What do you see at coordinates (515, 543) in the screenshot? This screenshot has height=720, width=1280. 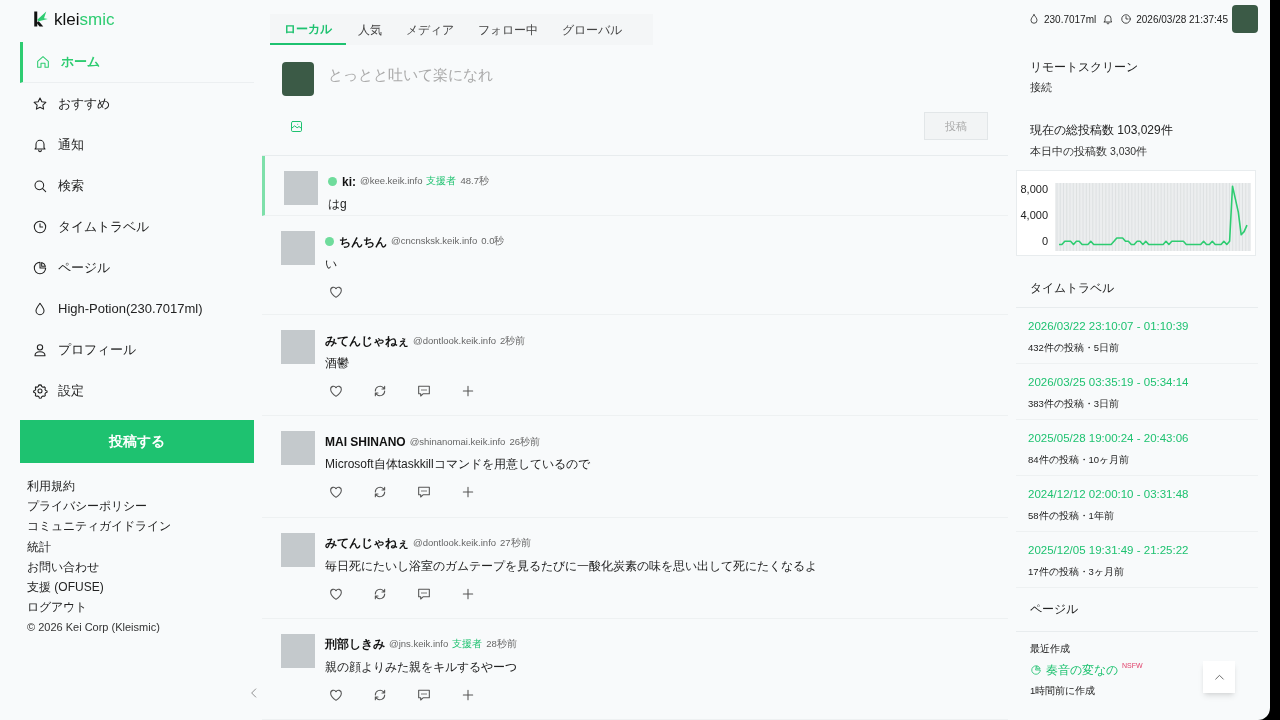 I see `time-ago: 27秒前` at bounding box center [515, 543].